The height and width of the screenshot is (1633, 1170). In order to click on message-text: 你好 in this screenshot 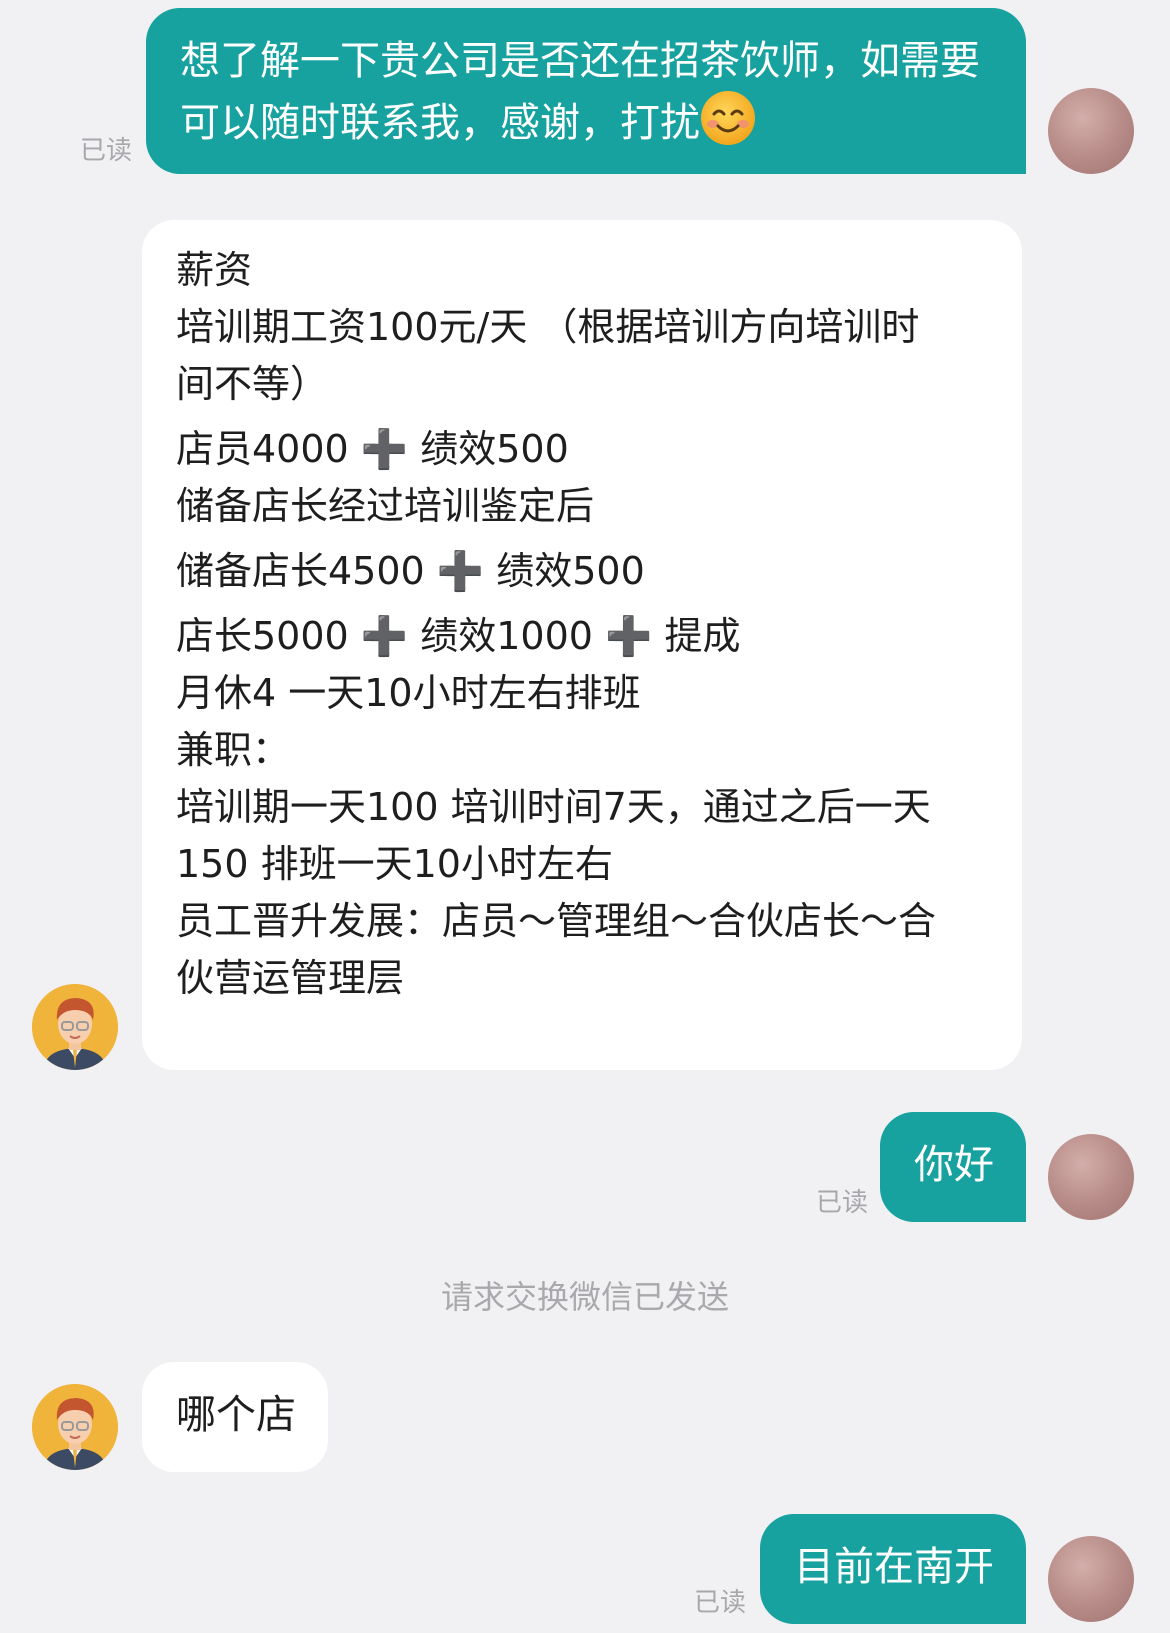, I will do `click(954, 1165)`.